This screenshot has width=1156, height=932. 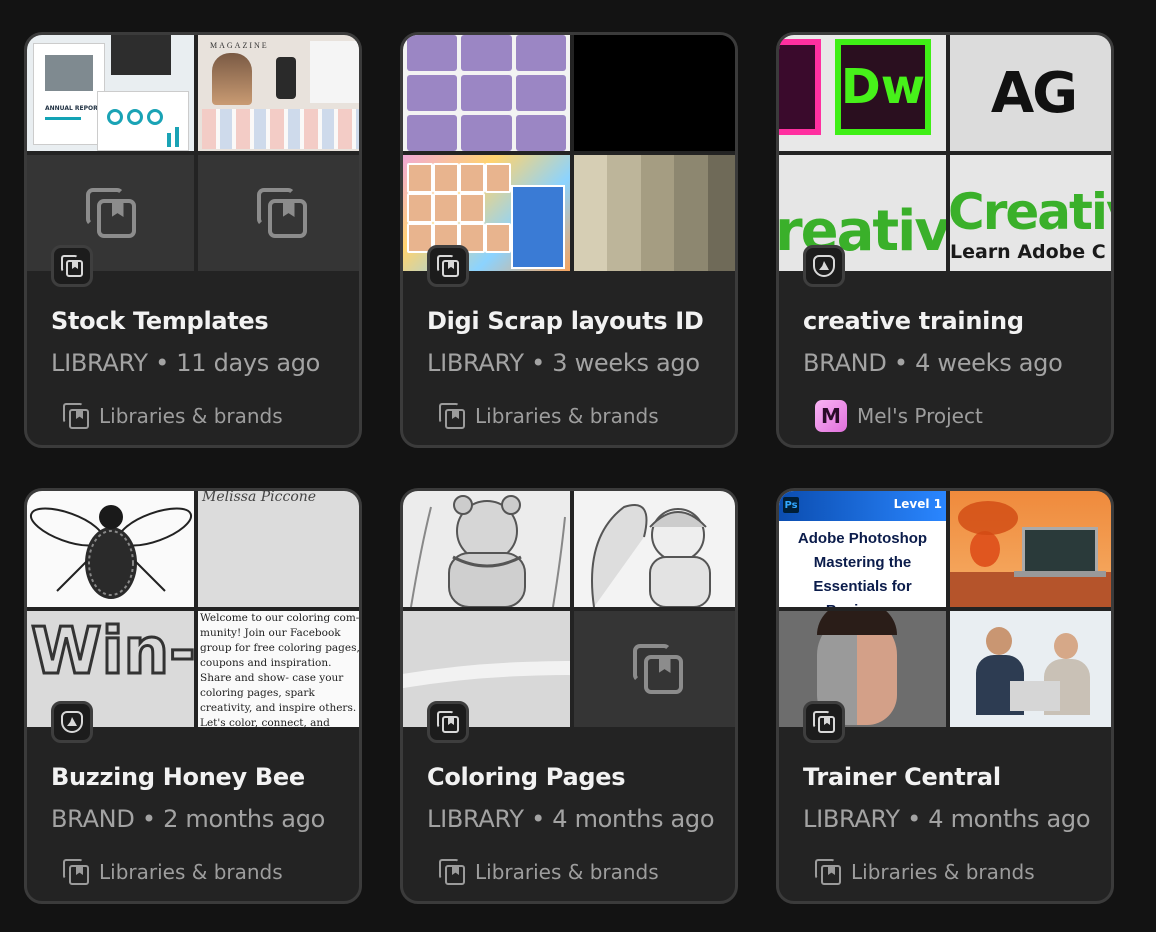 What do you see at coordinates (1030, 93) in the screenshot?
I see `thumbnail-ag-logo: AG` at bounding box center [1030, 93].